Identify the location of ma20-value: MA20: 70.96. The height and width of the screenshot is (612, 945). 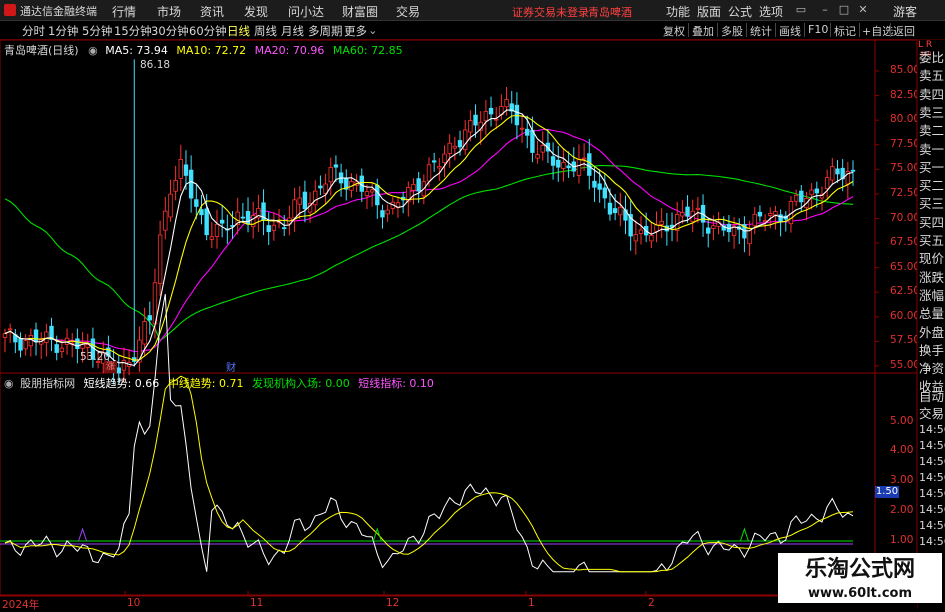
(289, 50).